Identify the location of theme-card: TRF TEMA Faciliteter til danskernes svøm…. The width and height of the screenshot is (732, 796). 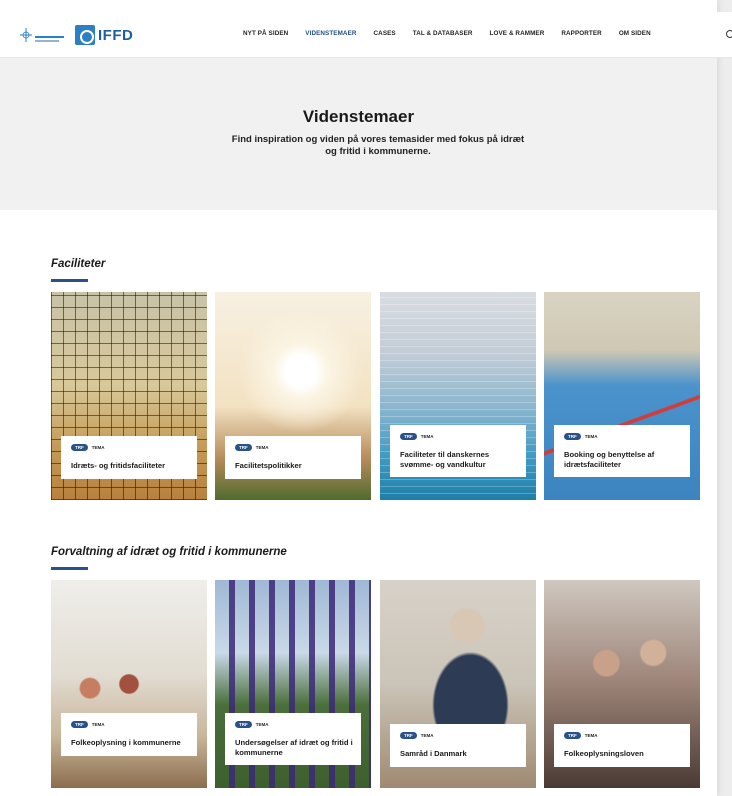
(458, 396).